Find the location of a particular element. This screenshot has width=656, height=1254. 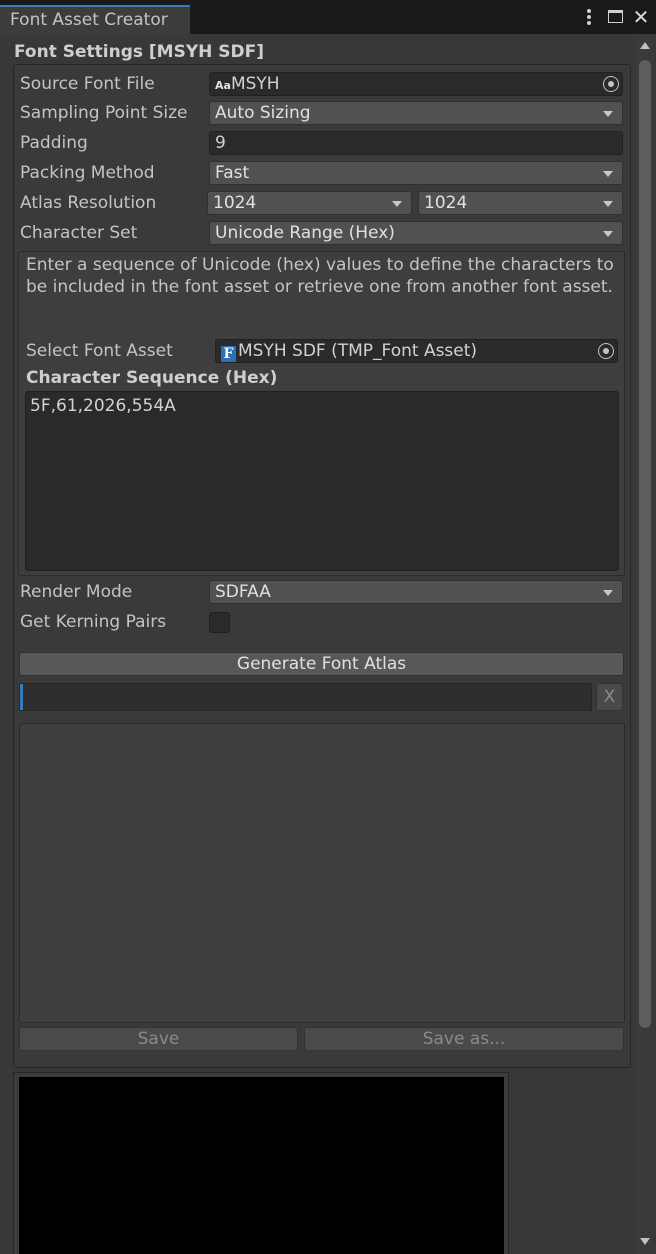

packing-method-value: Fast is located at coordinates (232, 173).